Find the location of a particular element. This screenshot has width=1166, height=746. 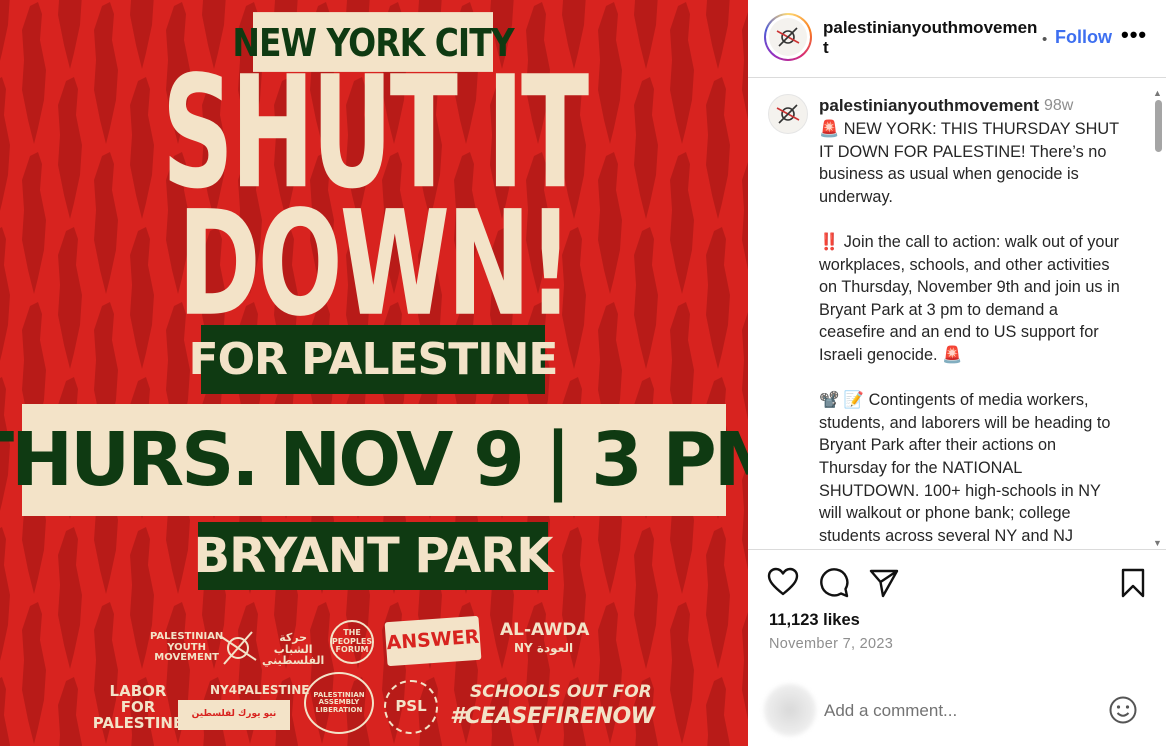

logo-psl: PSL is located at coordinates (411, 707).